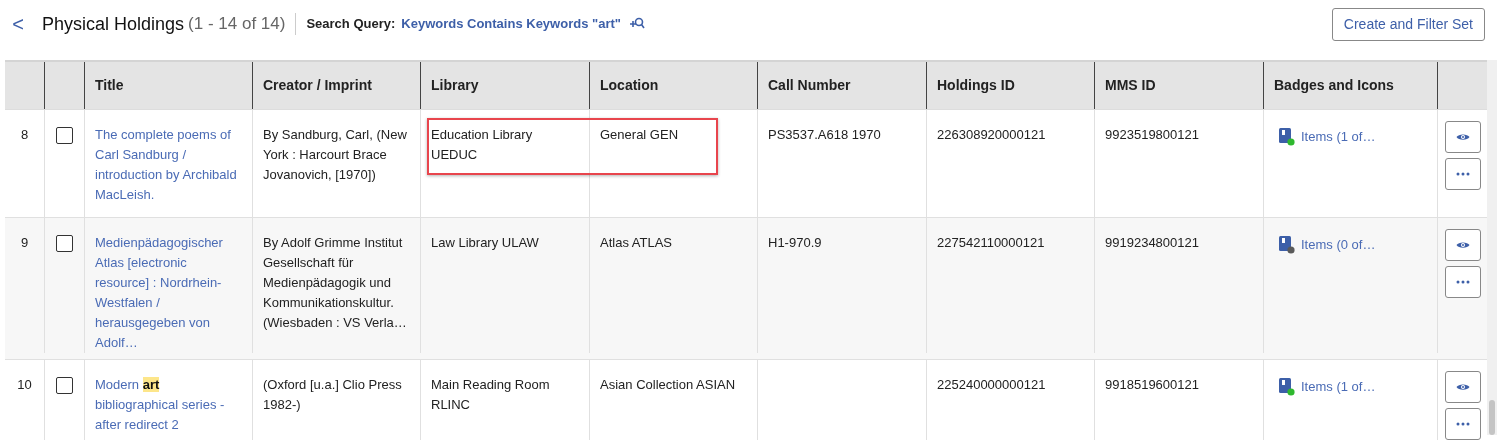  Describe the element at coordinates (991, 384) in the screenshot. I see `table-cell: 225240000000121` at that location.